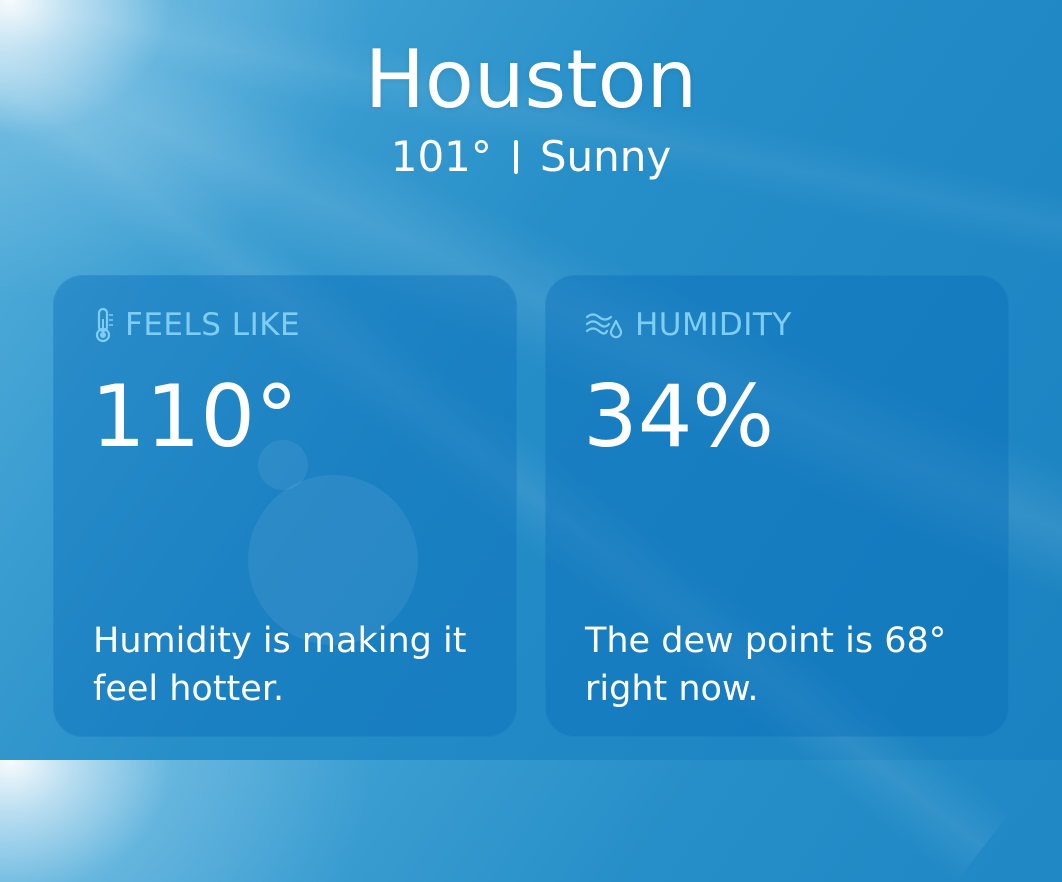  I want to click on humidity-title: HUMIDITY, so click(688, 325).